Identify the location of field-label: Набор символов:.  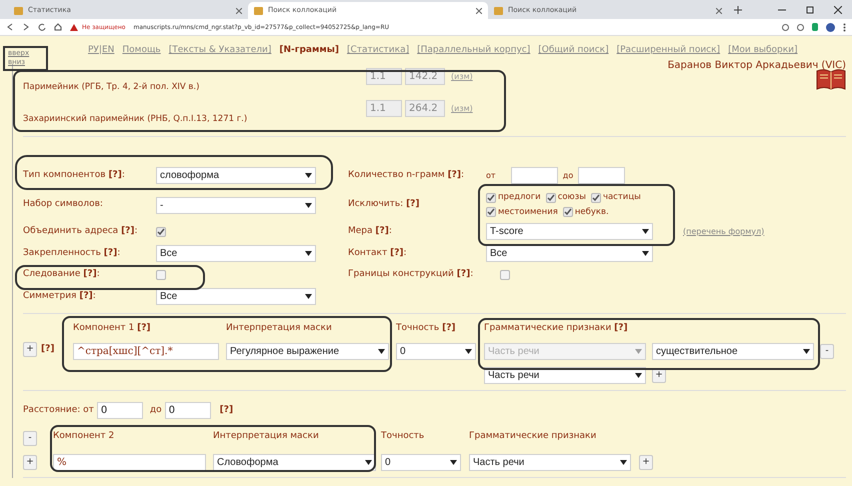
(63, 205).